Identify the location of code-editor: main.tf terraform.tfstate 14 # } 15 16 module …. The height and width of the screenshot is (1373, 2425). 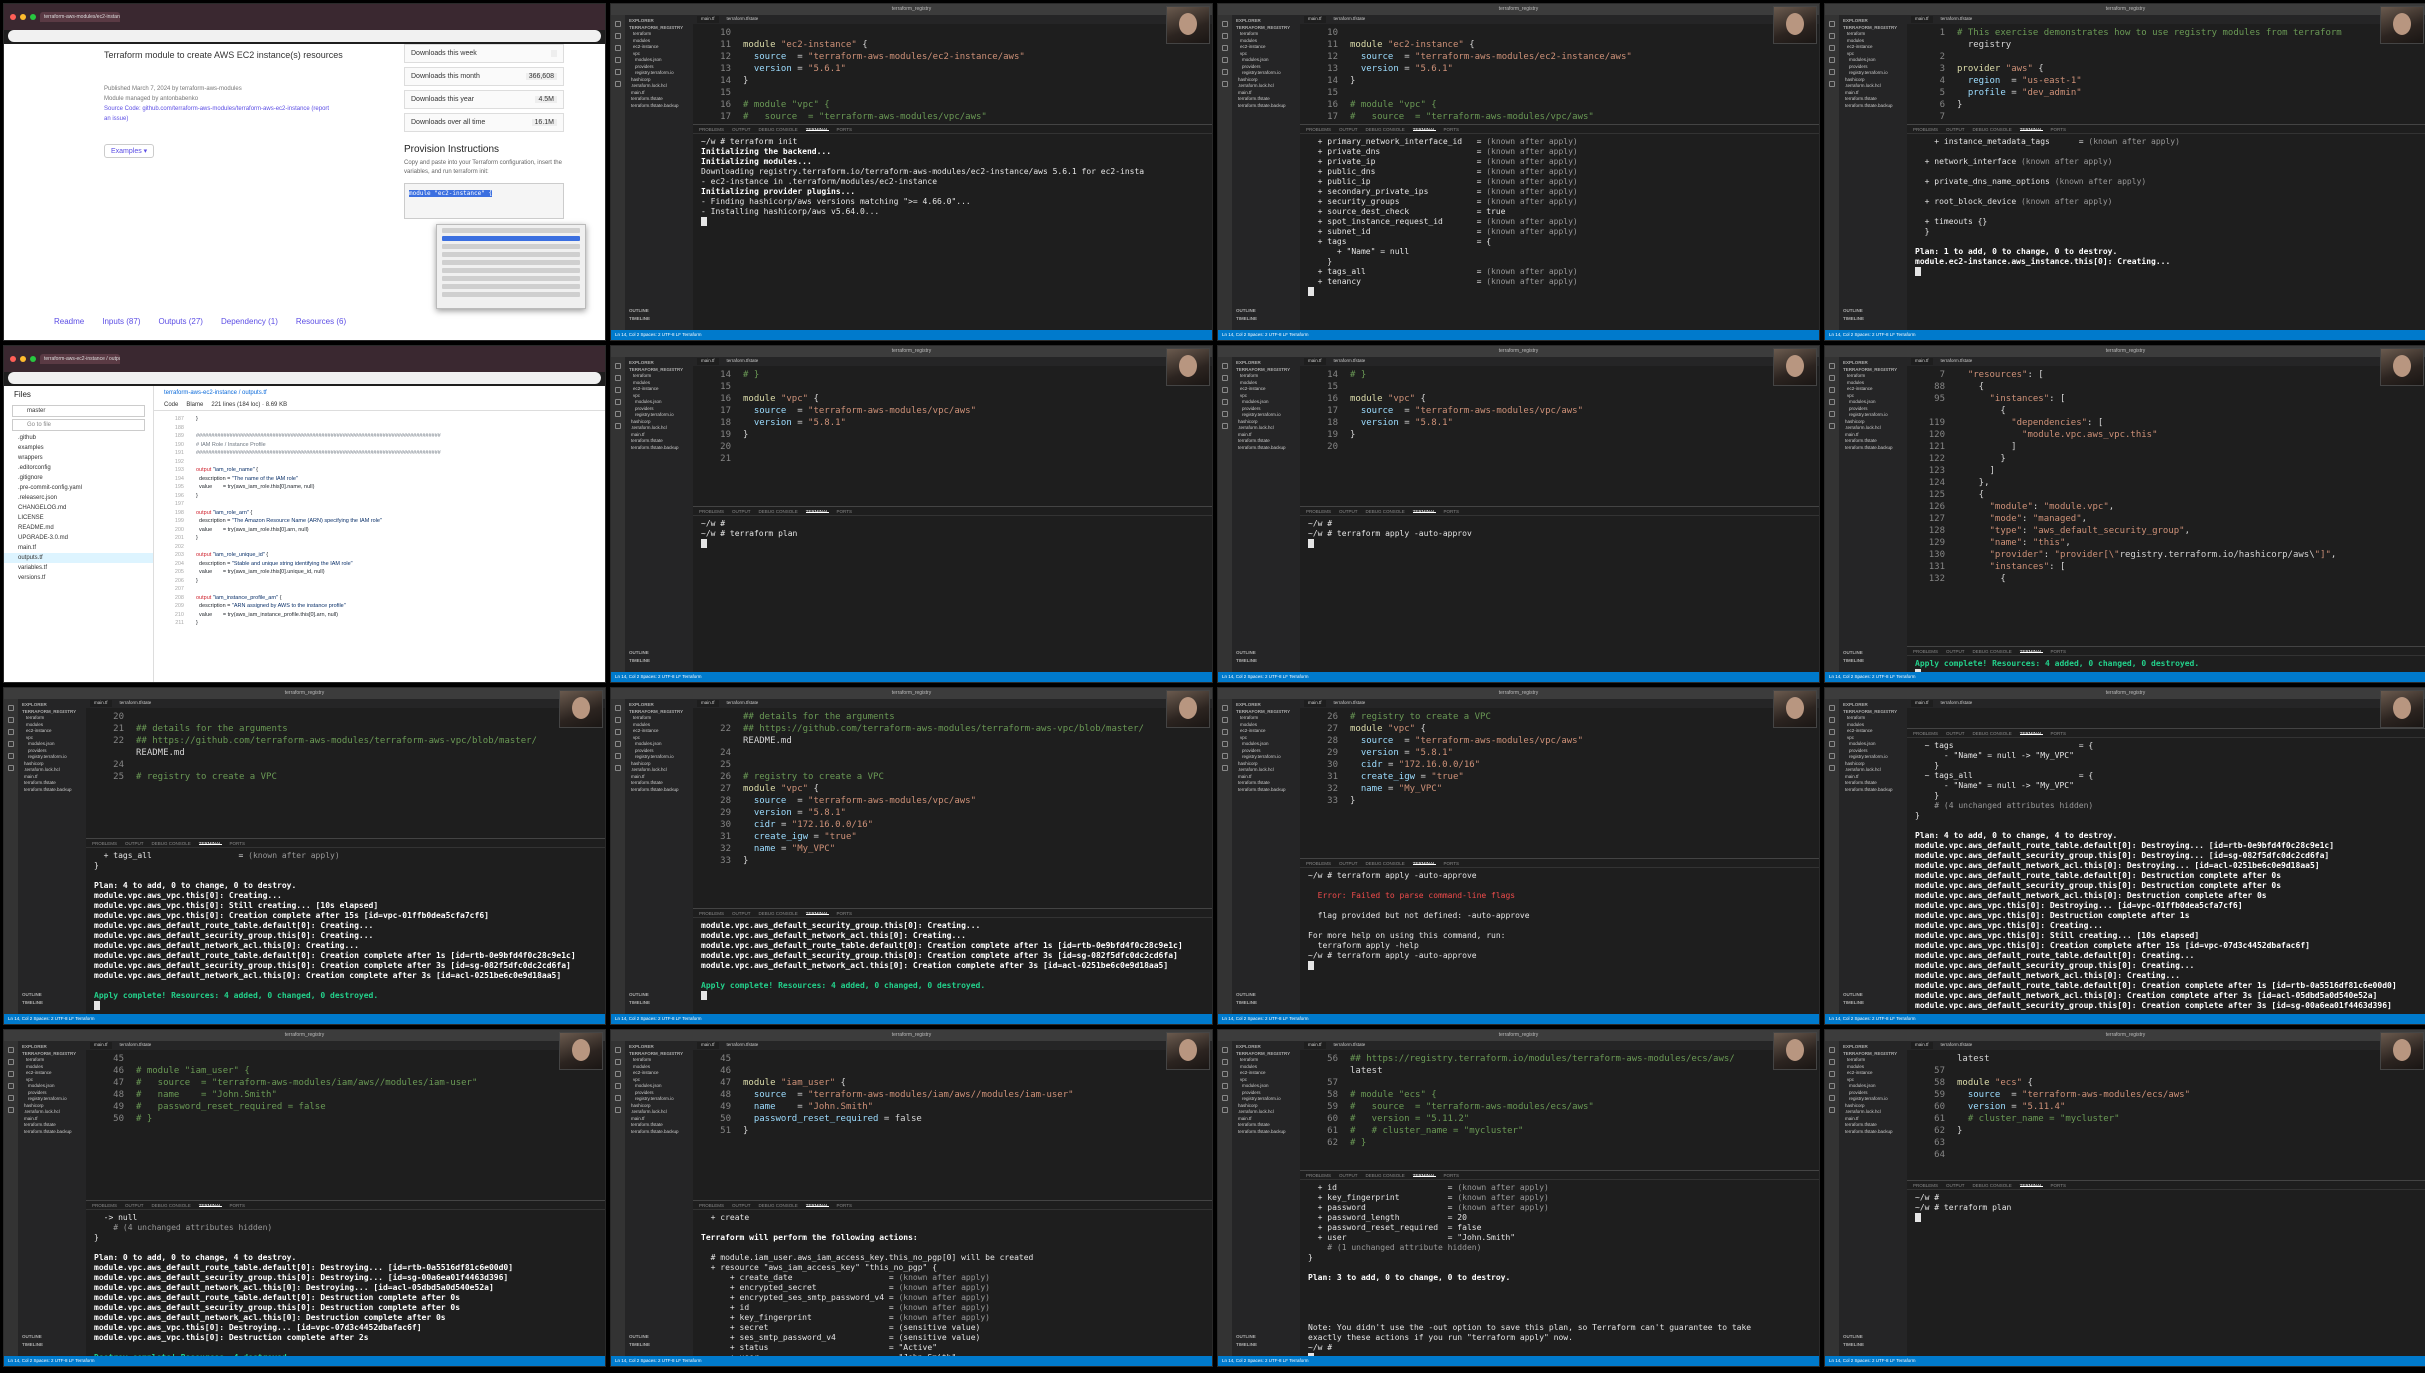
(952, 432).